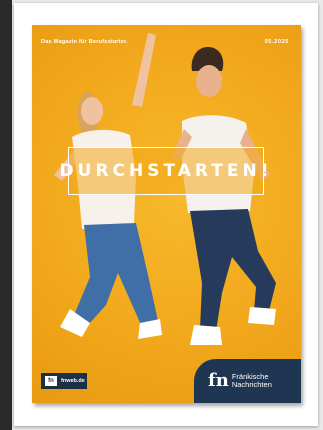 The image size is (323, 430). Describe the element at coordinates (51, 381) in the screenshot. I see `fn-small-logo-icon: fn` at that location.